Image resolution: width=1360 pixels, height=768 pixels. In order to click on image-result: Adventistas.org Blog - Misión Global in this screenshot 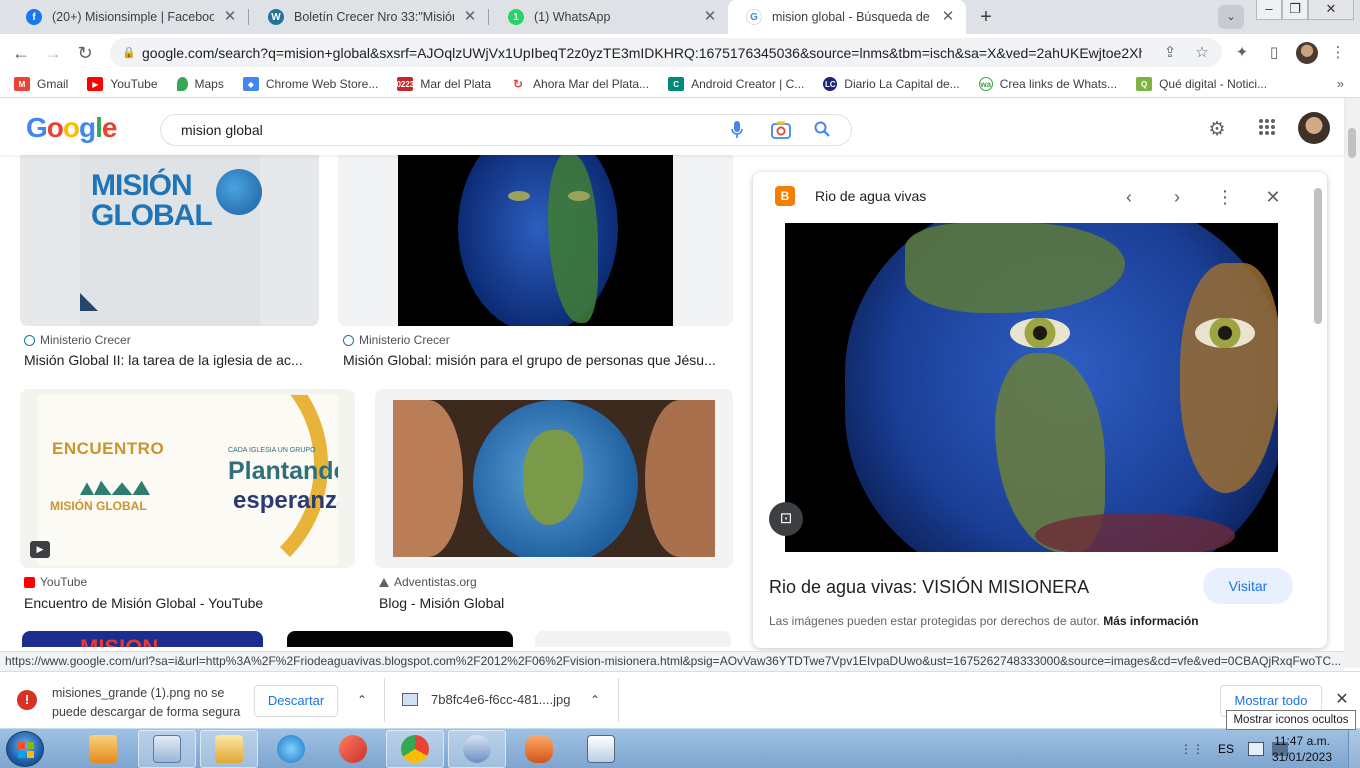, I will do `click(555, 501)`.